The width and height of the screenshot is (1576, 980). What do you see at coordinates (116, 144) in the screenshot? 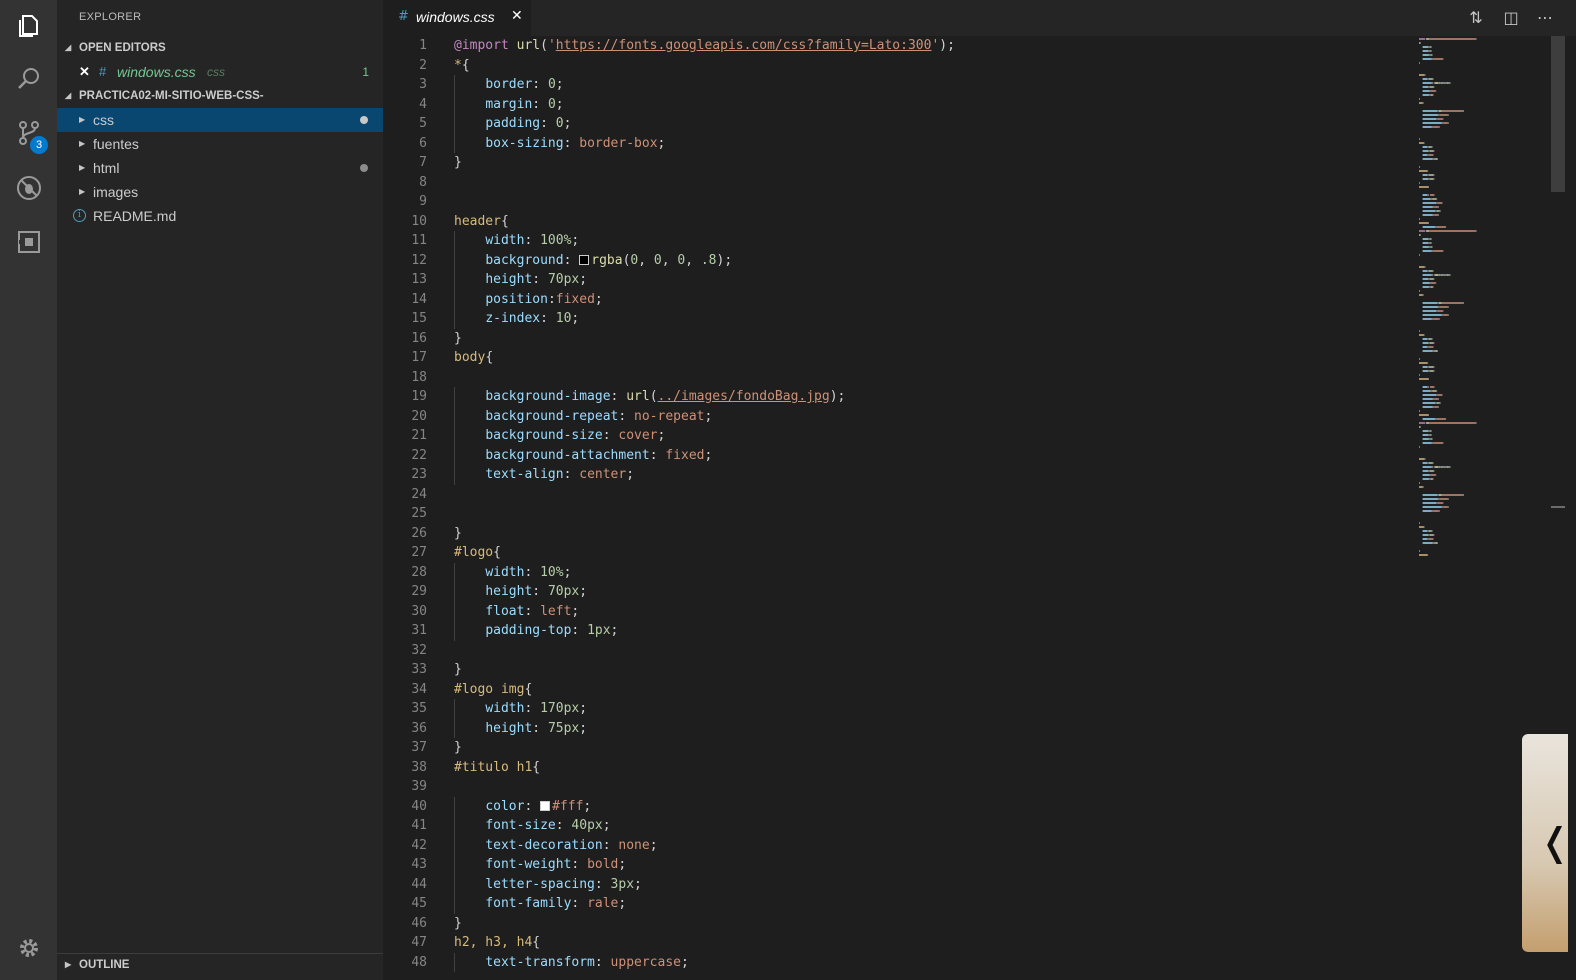
I see `tree-item-label: fuentes` at bounding box center [116, 144].